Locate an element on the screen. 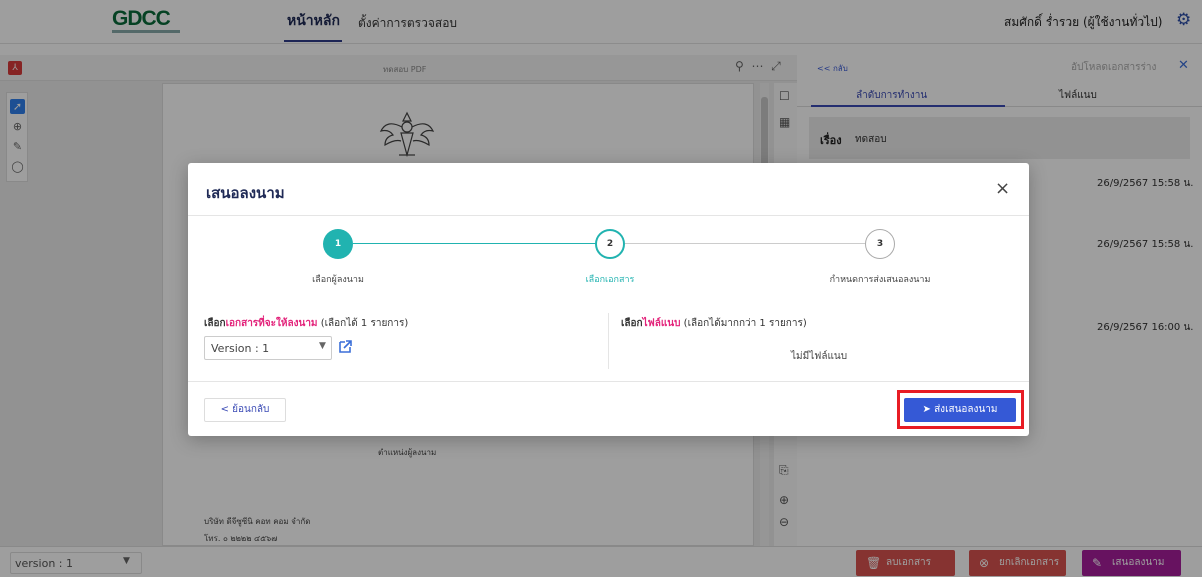 The height and width of the screenshot is (577, 1202). submit-sign-button: ➤ ส่งเสนอลงนาม is located at coordinates (960, 410).